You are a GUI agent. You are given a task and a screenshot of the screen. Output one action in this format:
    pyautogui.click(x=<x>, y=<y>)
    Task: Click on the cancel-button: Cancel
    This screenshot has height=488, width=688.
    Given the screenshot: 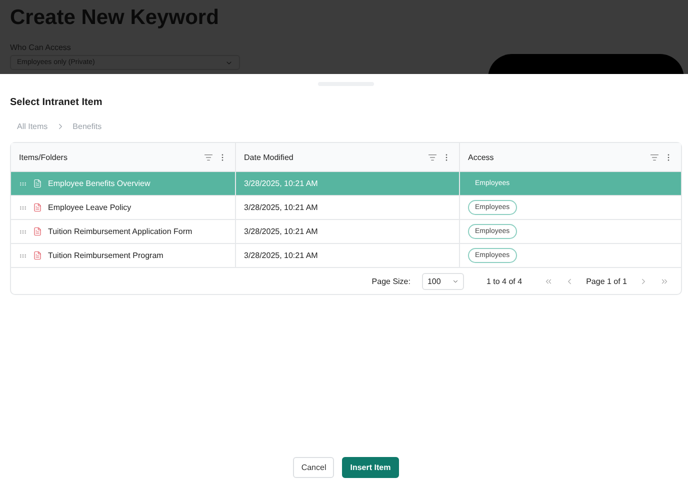 What is the action you would take?
    pyautogui.click(x=313, y=467)
    